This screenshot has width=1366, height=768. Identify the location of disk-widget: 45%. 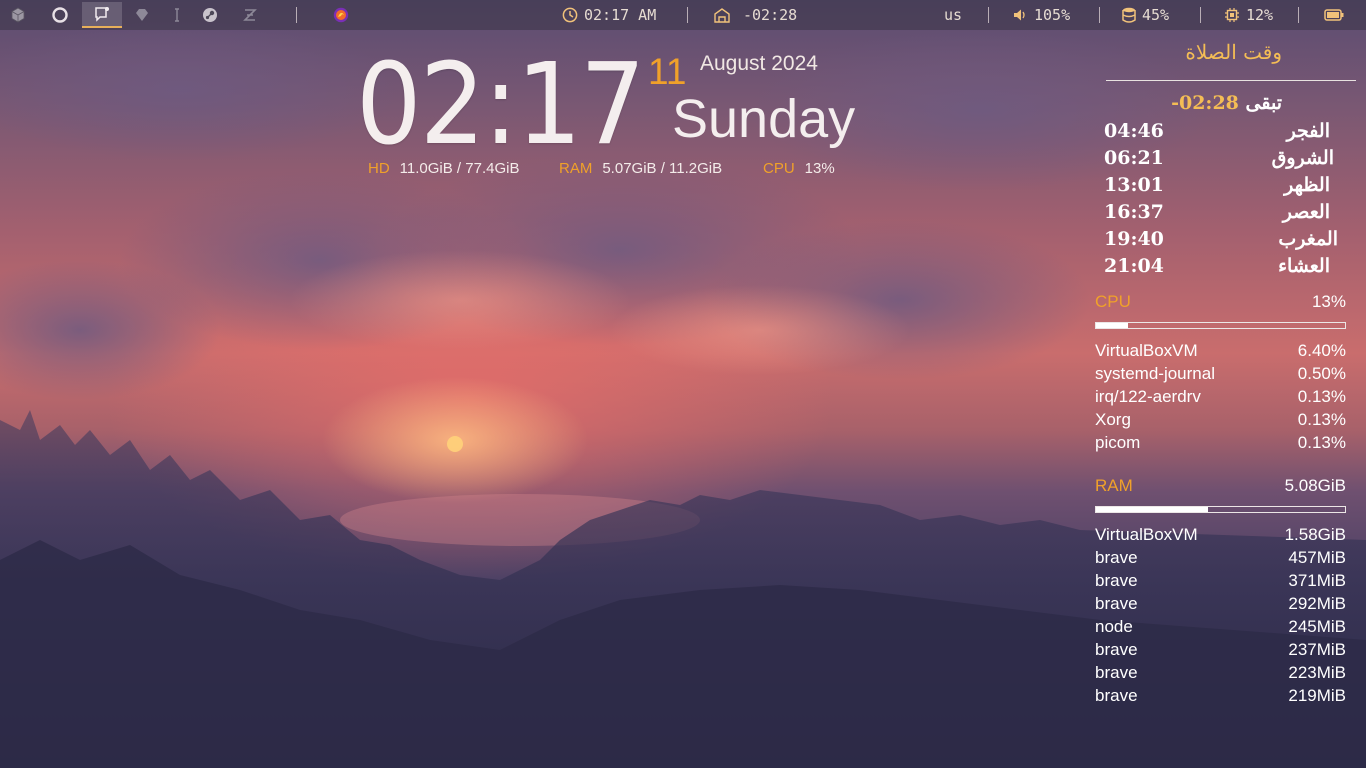
(1145, 15).